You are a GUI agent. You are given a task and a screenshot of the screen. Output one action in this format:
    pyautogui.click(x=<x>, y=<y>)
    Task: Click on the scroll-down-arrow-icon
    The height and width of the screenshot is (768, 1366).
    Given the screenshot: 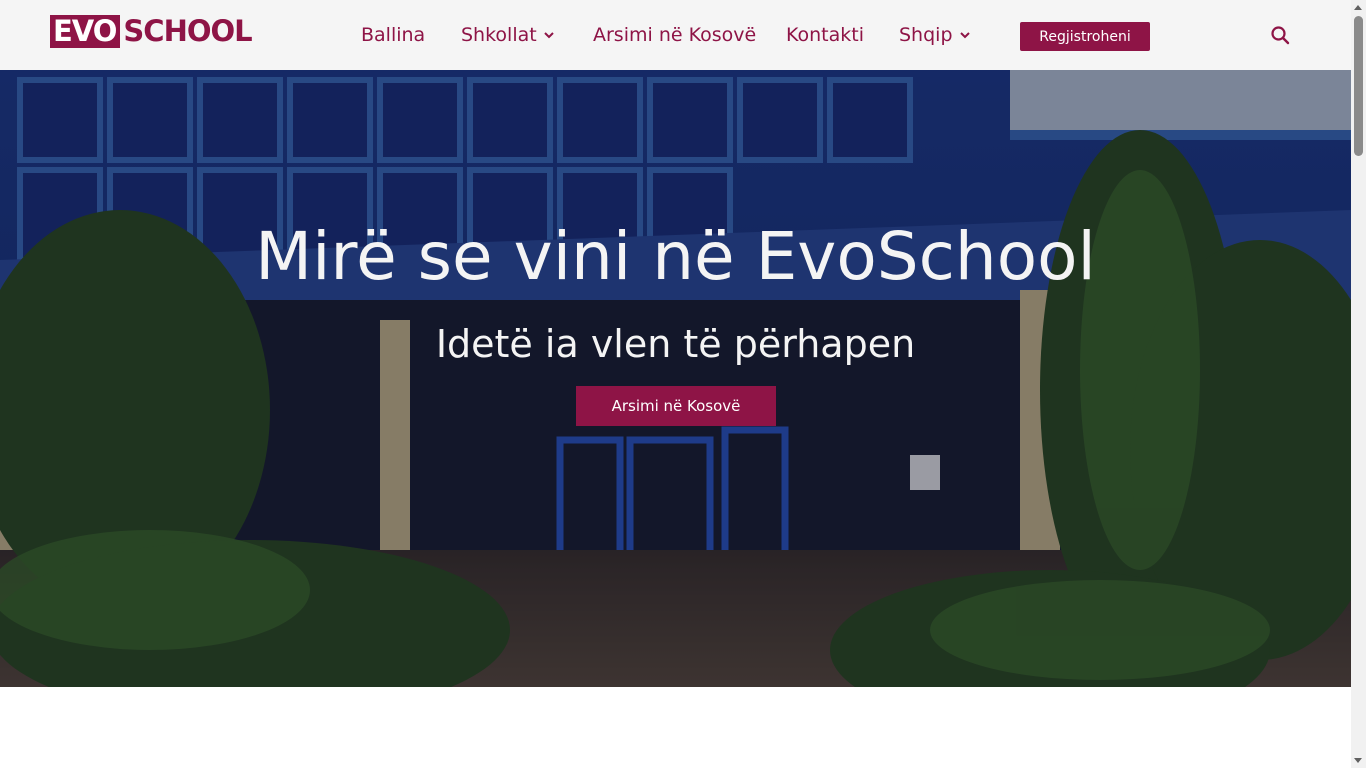 What is the action you would take?
    pyautogui.click(x=1358, y=760)
    